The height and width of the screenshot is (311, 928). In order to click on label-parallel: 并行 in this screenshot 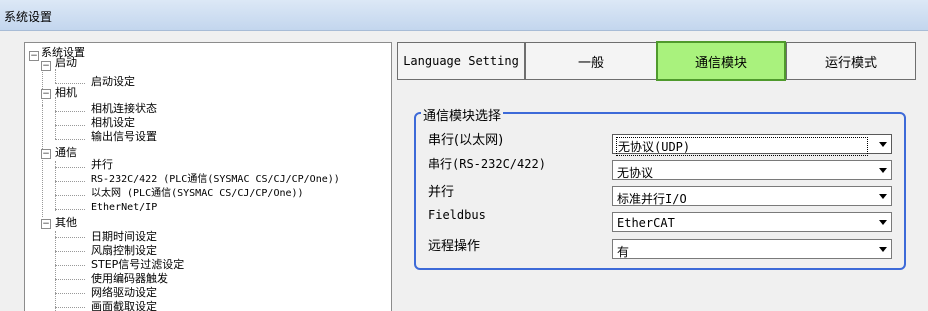, I will do `click(441, 192)`.